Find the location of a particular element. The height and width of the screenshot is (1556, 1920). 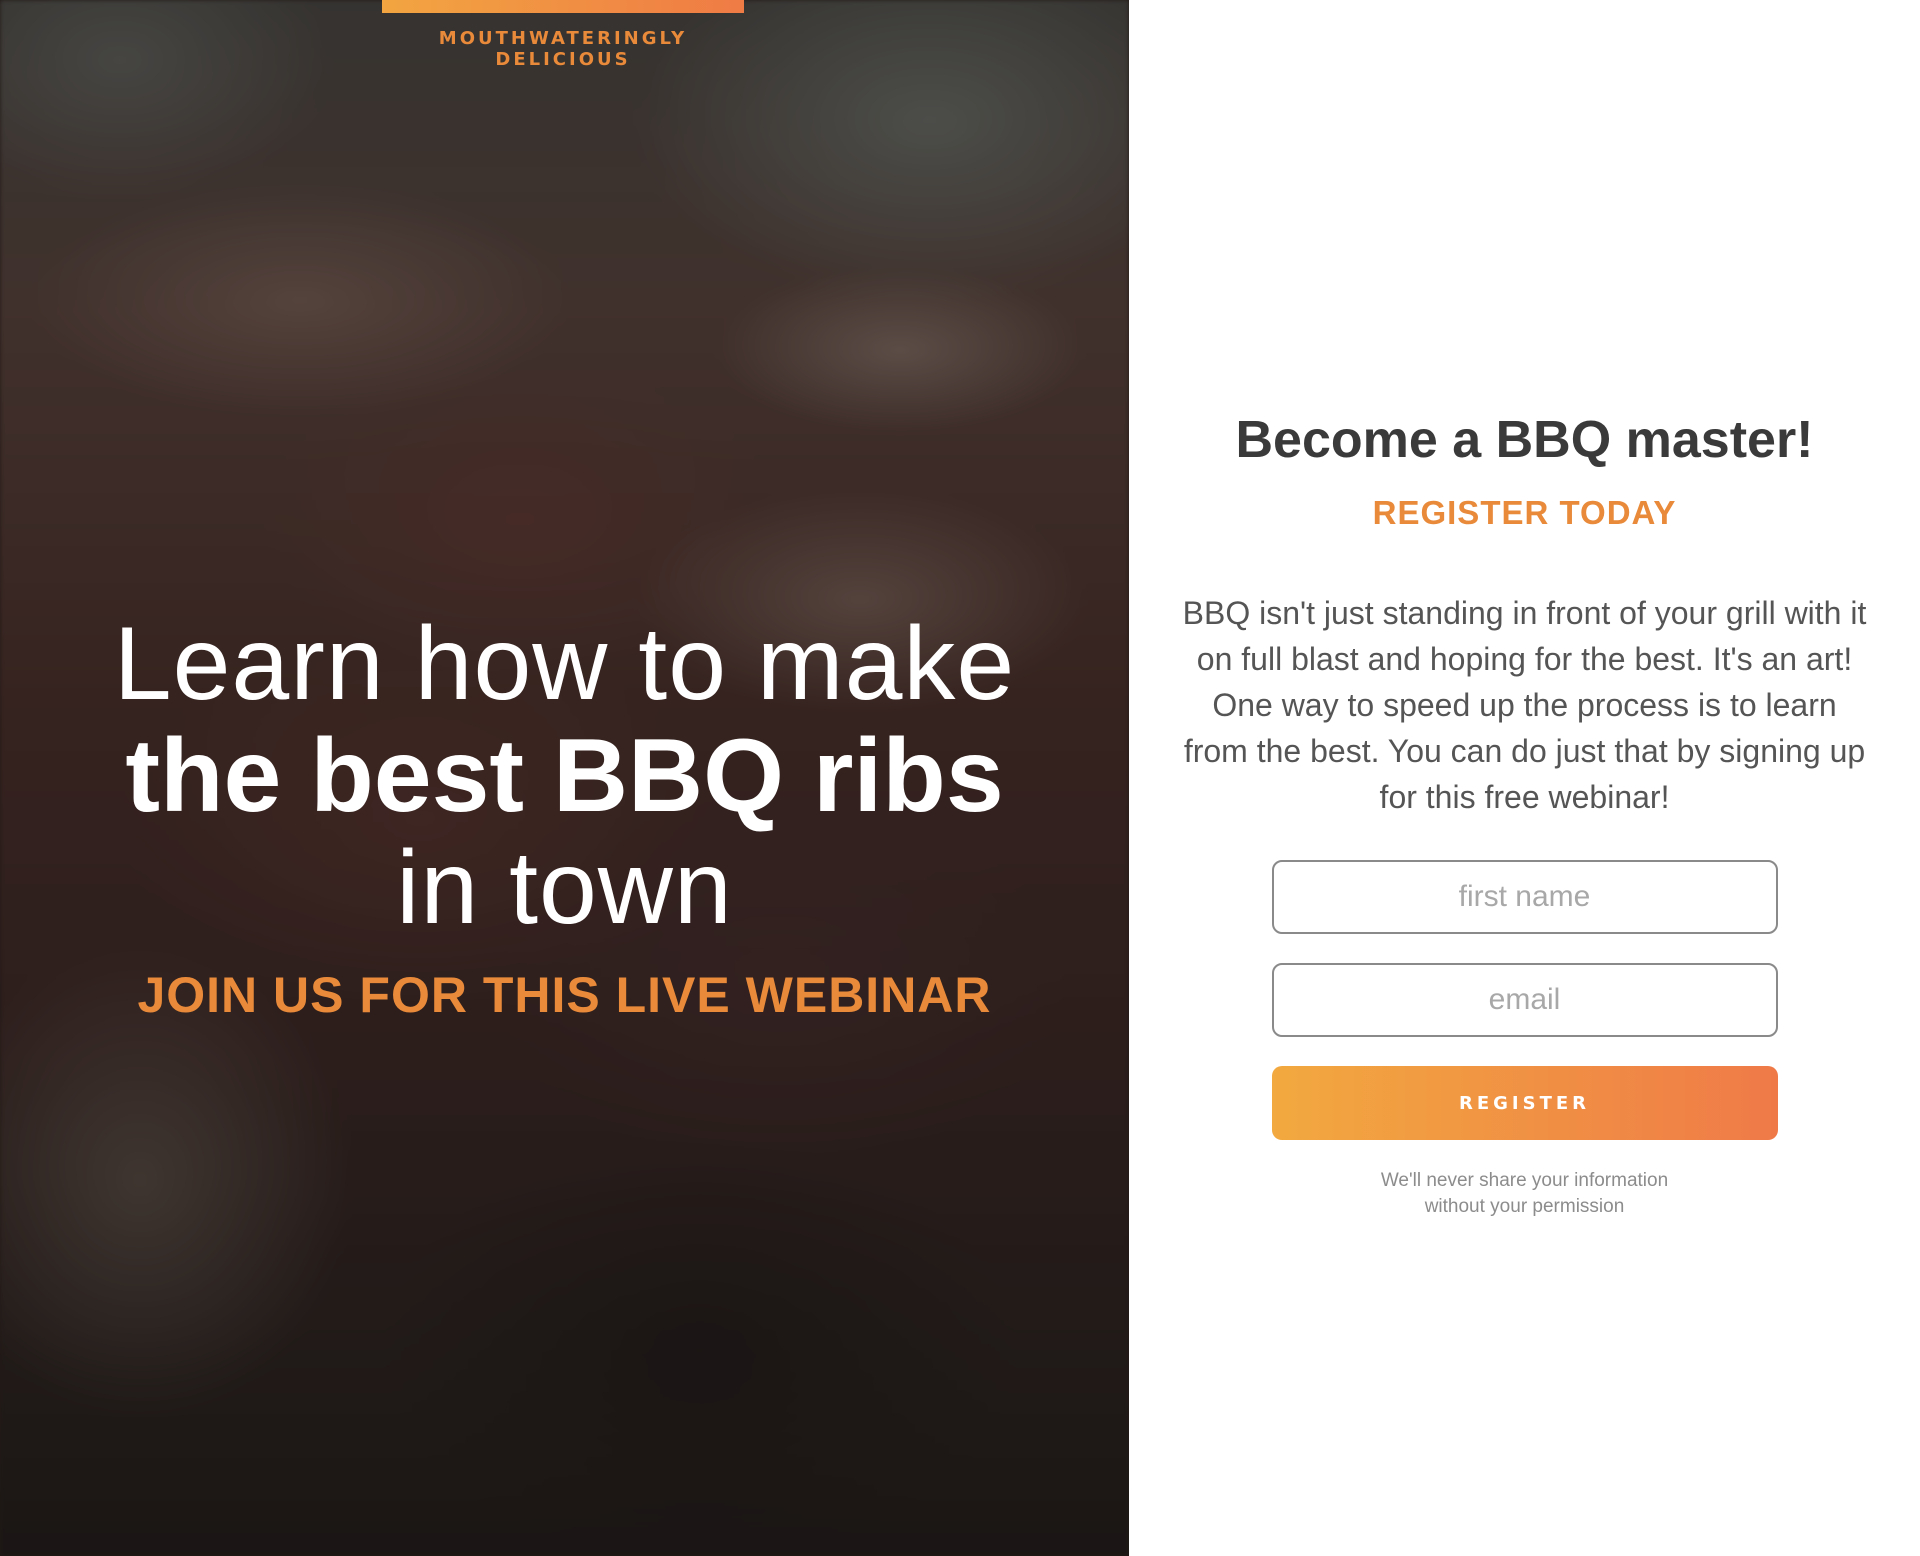

headline-line-3: in town is located at coordinates (564, 888).